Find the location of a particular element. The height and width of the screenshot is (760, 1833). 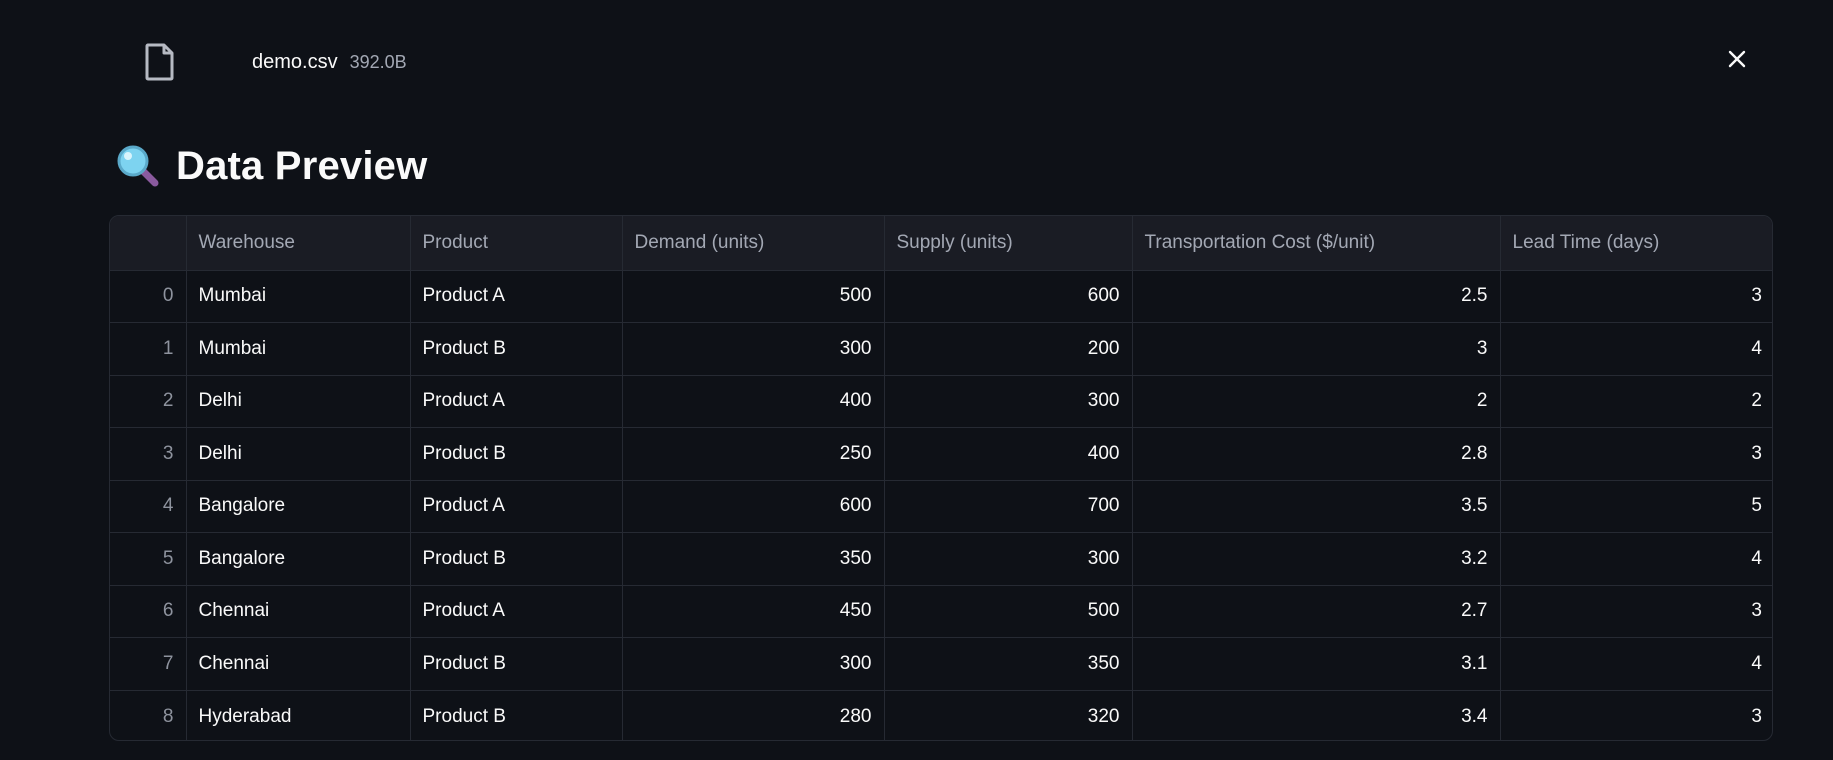

table-row: 7 Chennai Product B 300 350 3.1 4 is located at coordinates (941, 664).